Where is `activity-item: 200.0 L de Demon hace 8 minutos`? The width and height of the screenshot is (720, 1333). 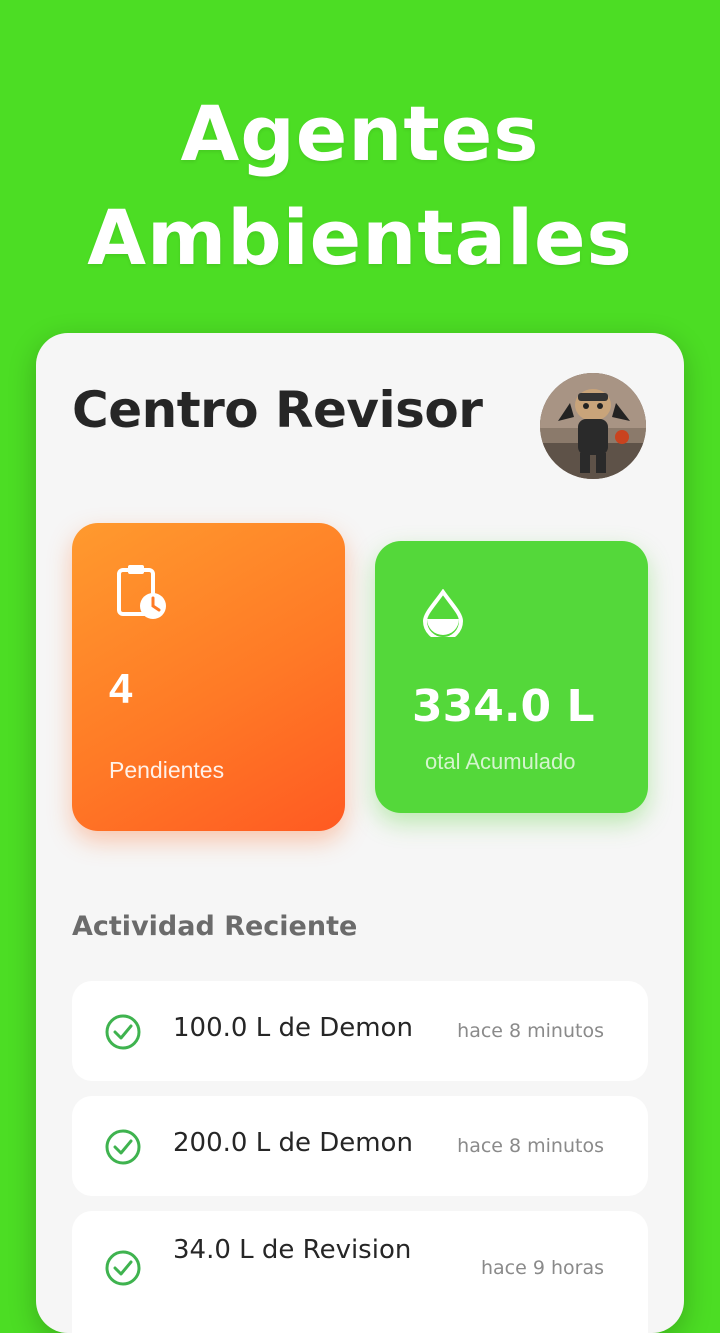
activity-item: 200.0 L de Demon hace 8 minutos is located at coordinates (360, 1146).